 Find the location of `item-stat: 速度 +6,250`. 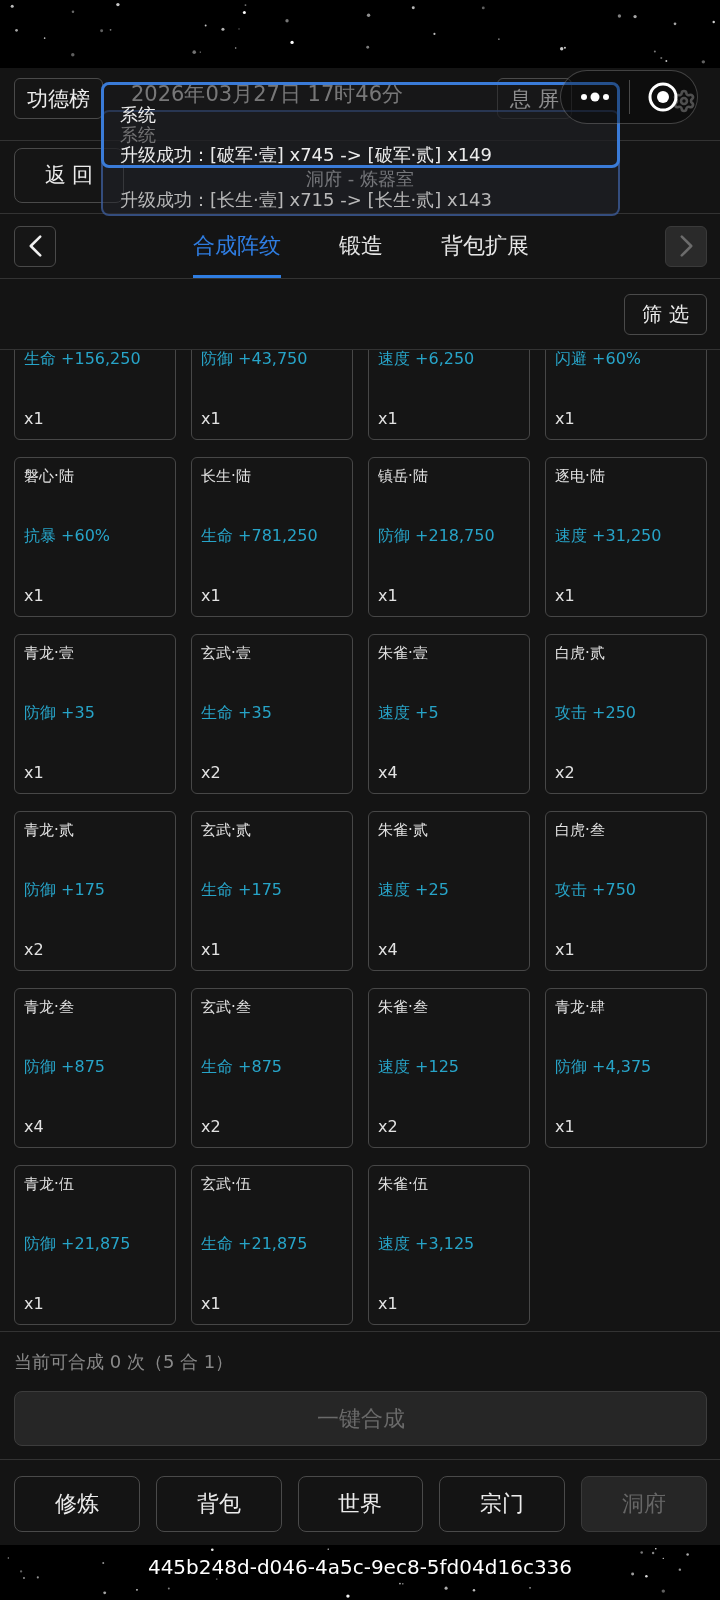

item-stat: 速度 +6,250 is located at coordinates (427, 359).